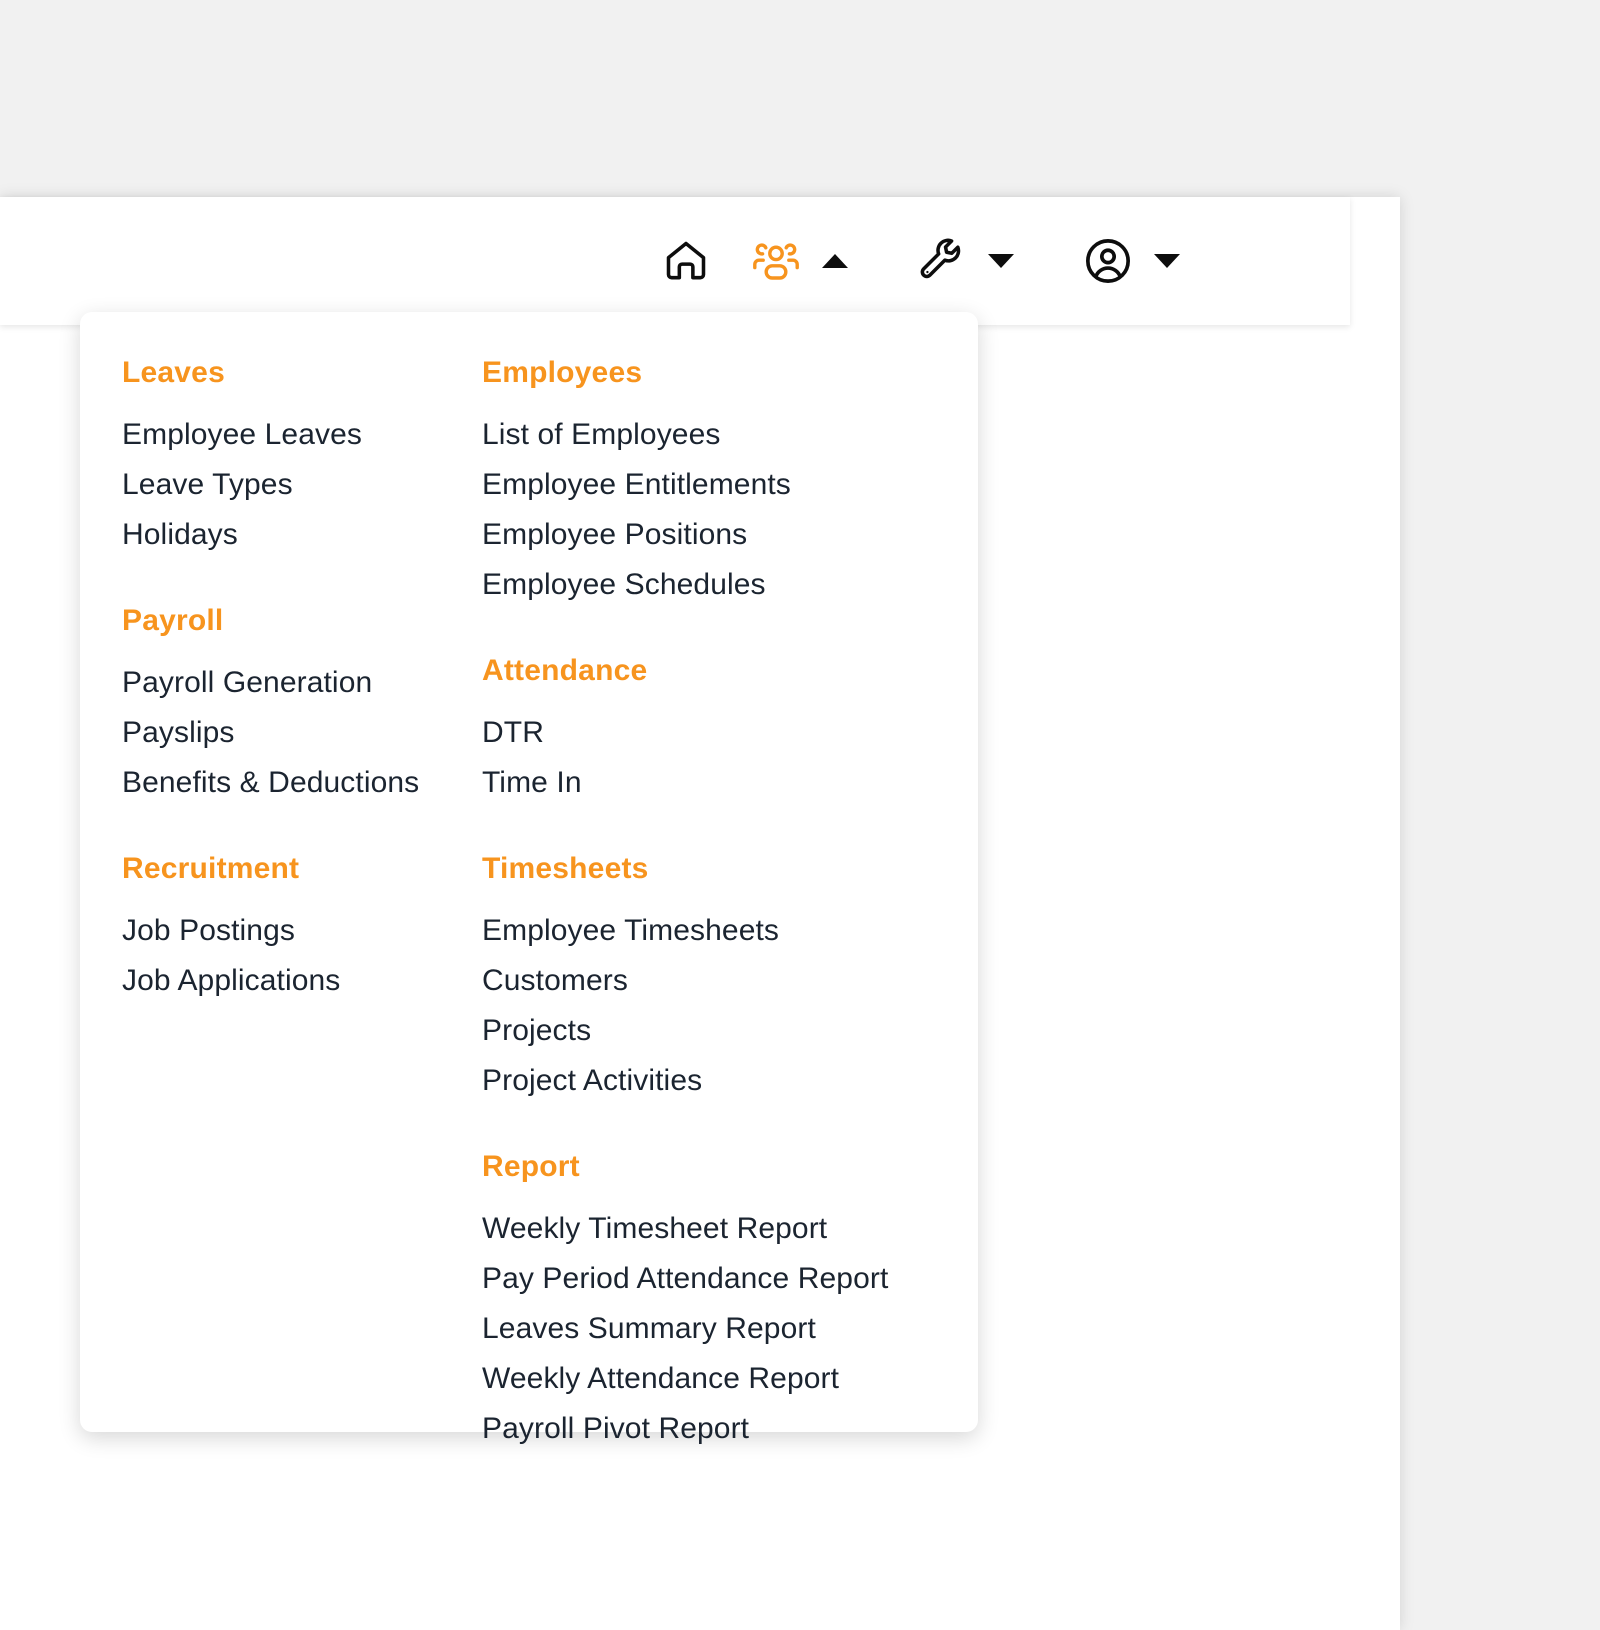 This screenshot has width=1600, height=1630. What do you see at coordinates (281, 683) in the screenshot?
I see `menu-link-payroll-generation: Payroll Generation` at bounding box center [281, 683].